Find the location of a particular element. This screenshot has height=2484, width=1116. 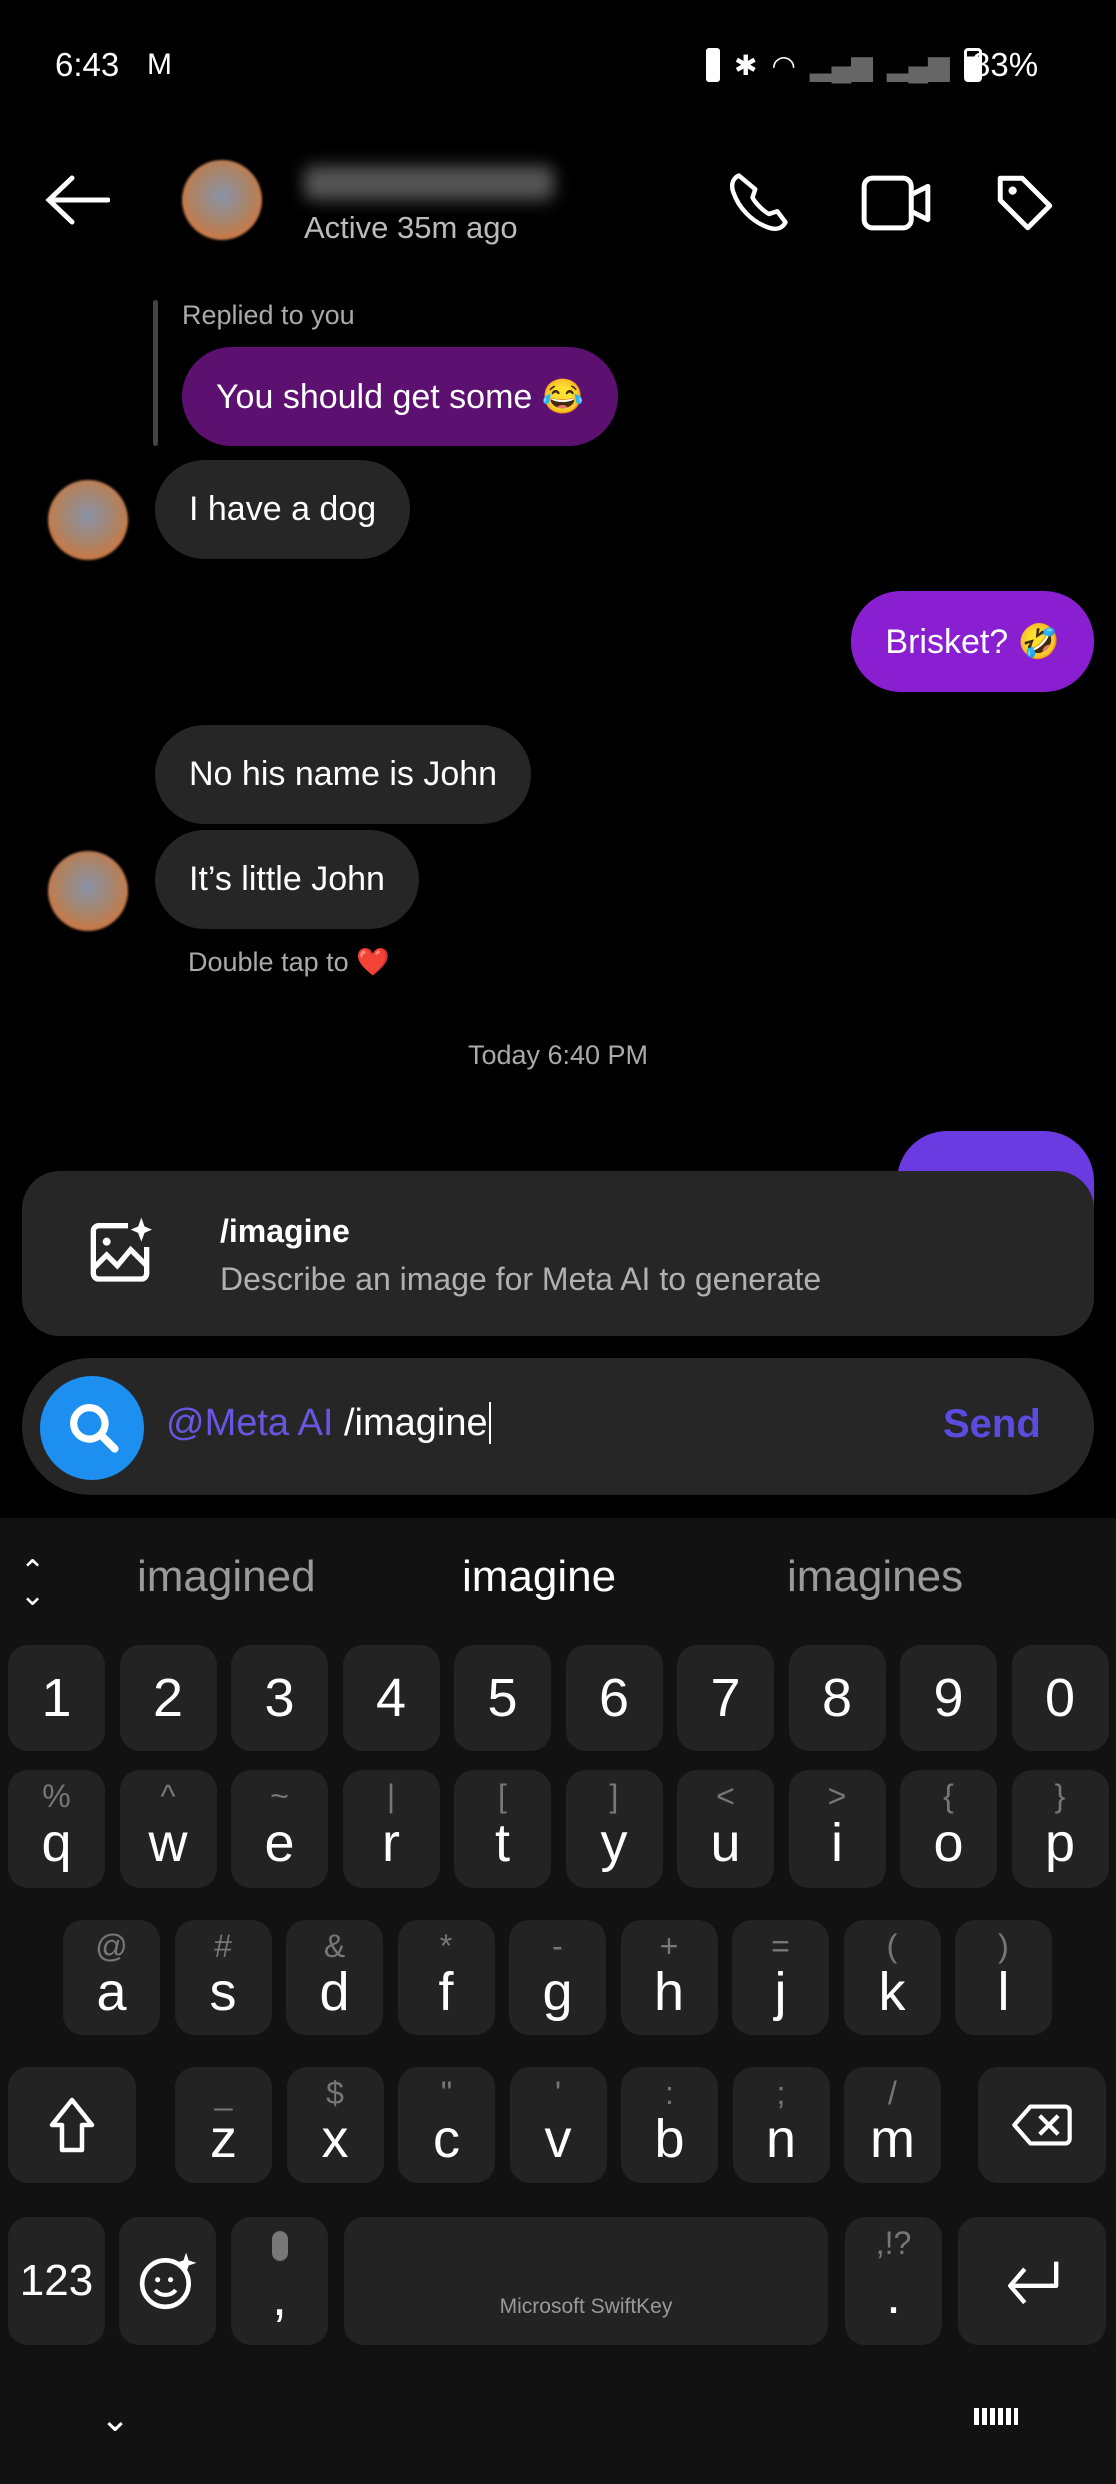

space-key: Microsoft SwiftKey is located at coordinates (586, 2281).